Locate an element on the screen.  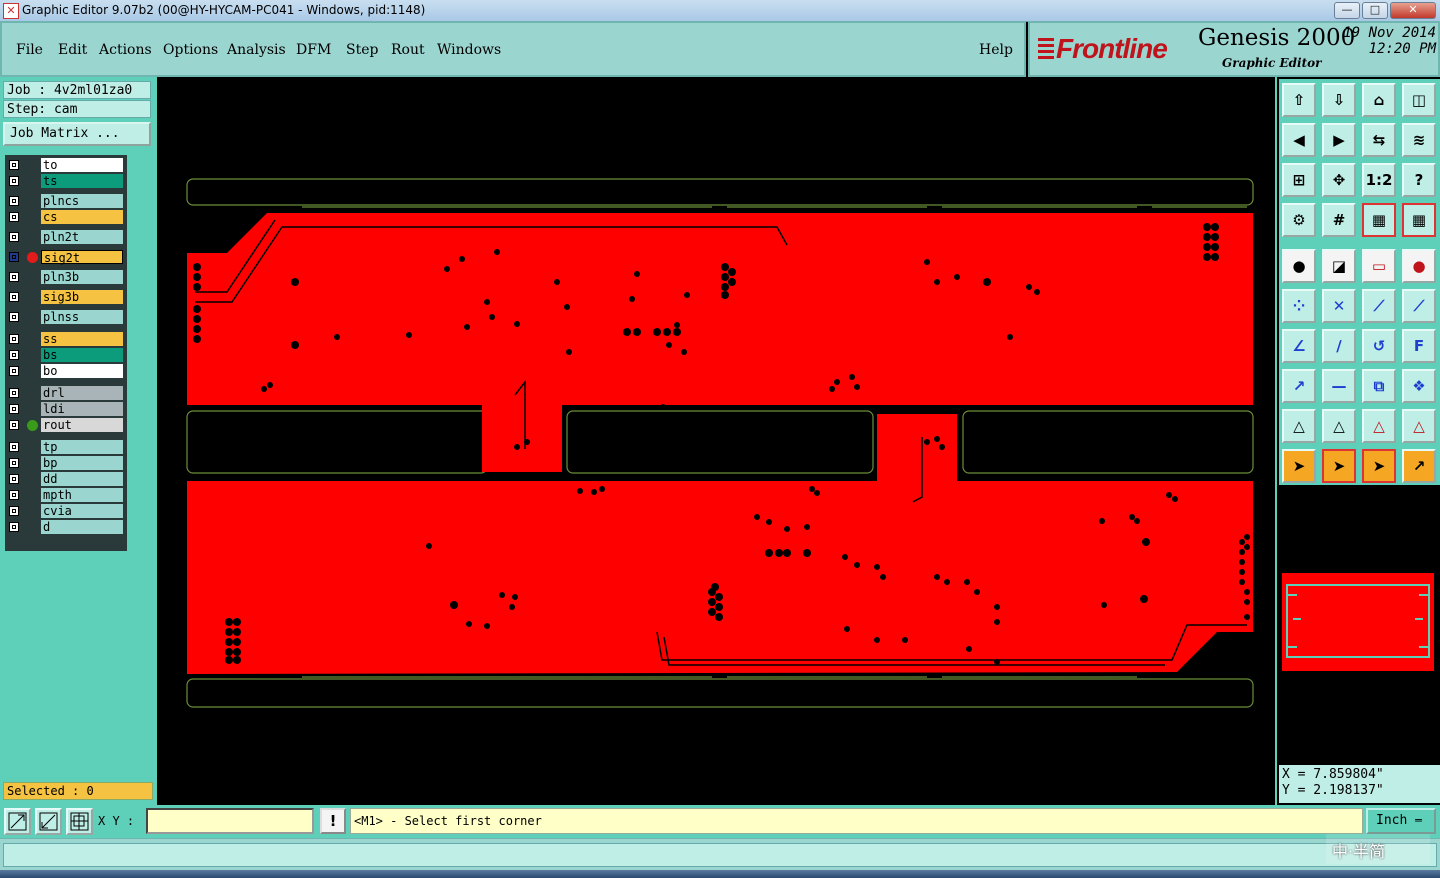
segment-icon: ⟋ is located at coordinates (1379, 306).